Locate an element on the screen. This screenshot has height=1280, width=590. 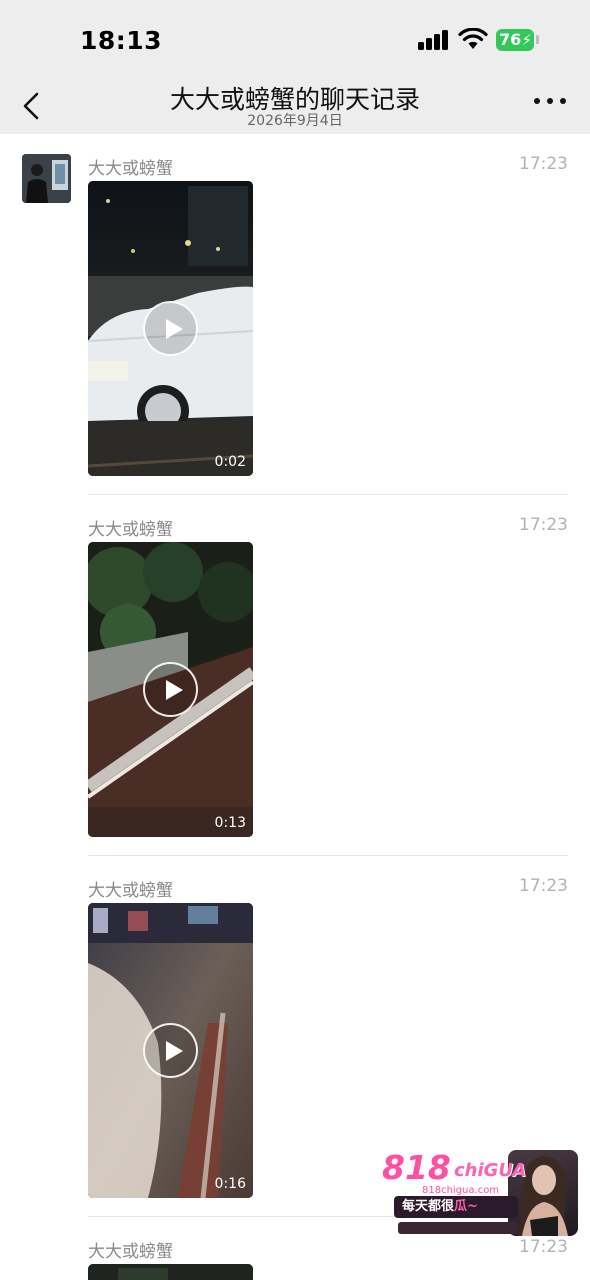
battery-level: 76 is located at coordinates (510, 39).